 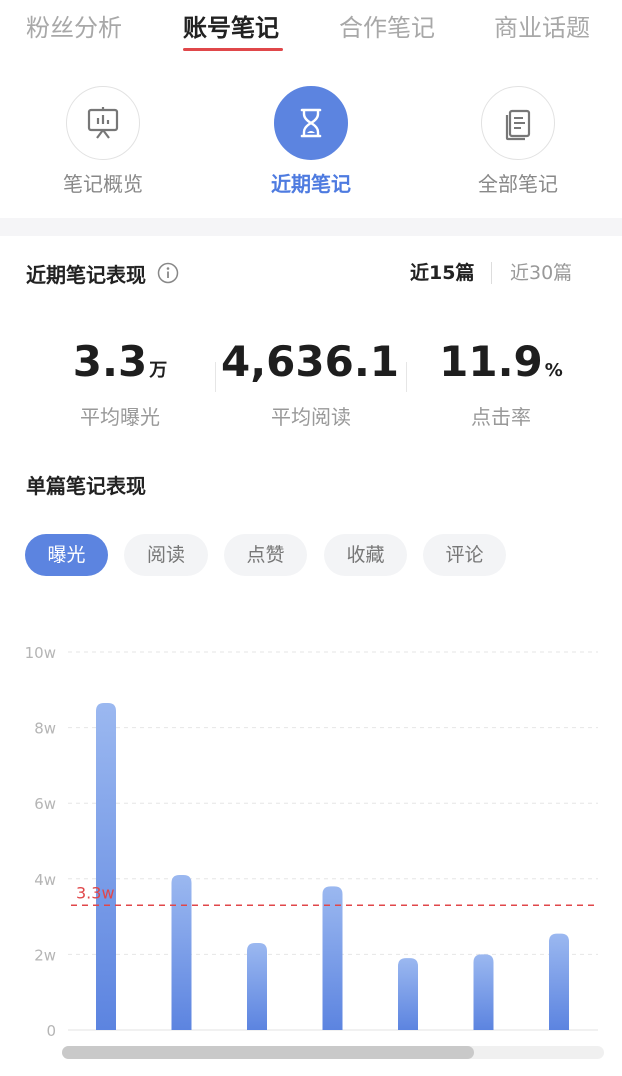 What do you see at coordinates (268, 1052) in the screenshot?
I see `chart-scrollbar-thumb` at bounding box center [268, 1052].